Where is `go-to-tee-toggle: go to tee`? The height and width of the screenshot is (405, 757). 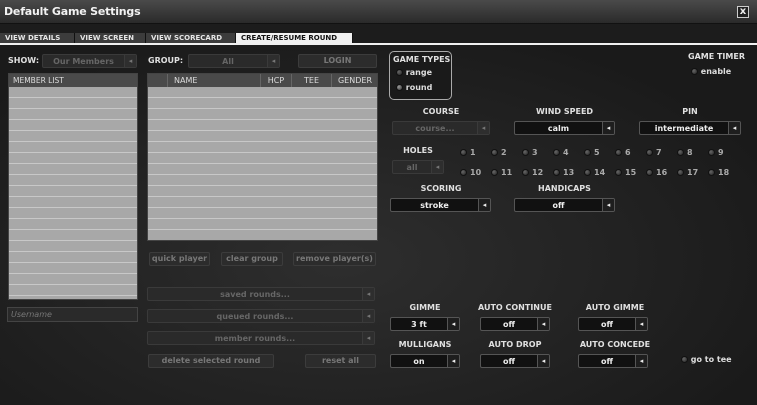 go-to-tee-toggle: go to tee is located at coordinates (706, 359).